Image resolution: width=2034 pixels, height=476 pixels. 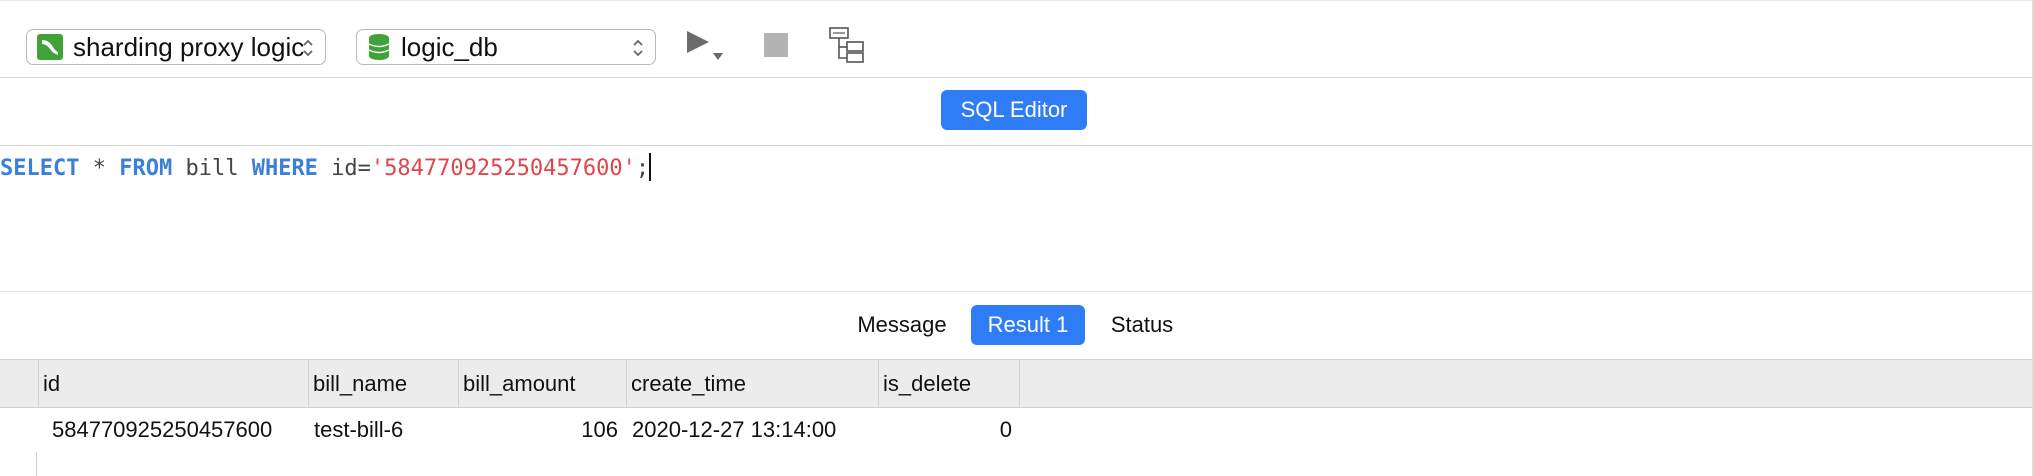 What do you see at coordinates (1014, 110) in the screenshot?
I see `sql-editor-tab: SQL Editor` at bounding box center [1014, 110].